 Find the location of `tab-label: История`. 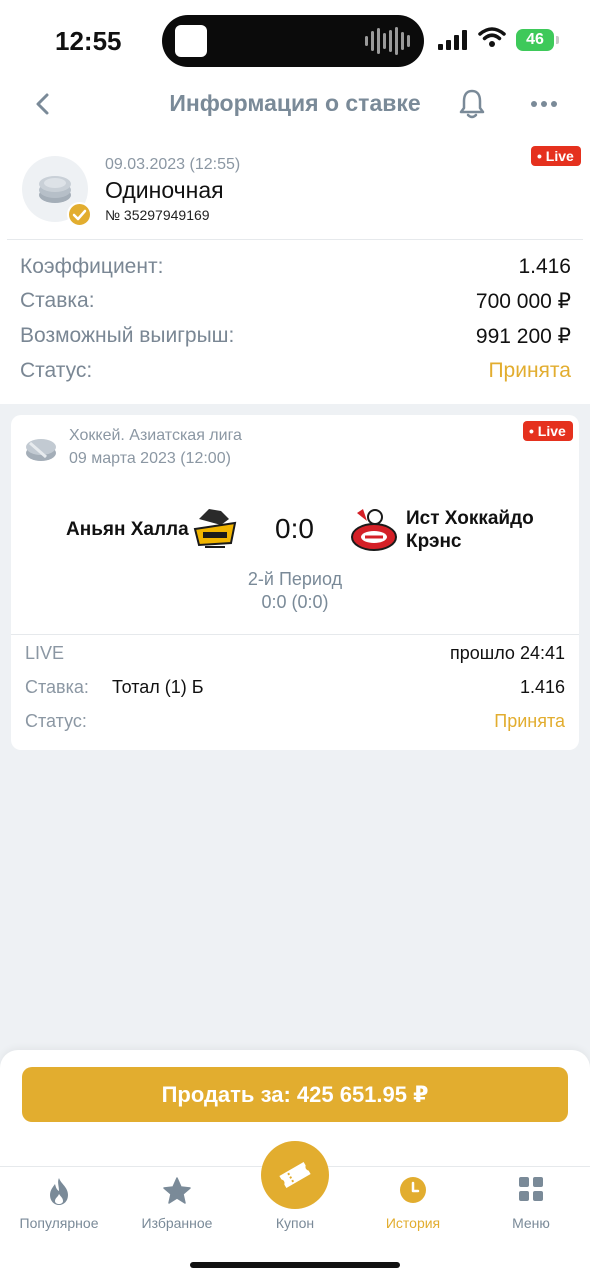

tab-label: История is located at coordinates (413, 1223).